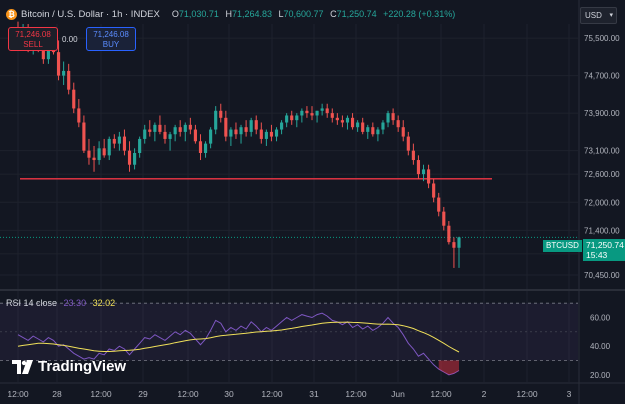  Describe the element at coordinates (602, 230) in the screenshot. I see `price-tick-label: 71,400.00` at that location.